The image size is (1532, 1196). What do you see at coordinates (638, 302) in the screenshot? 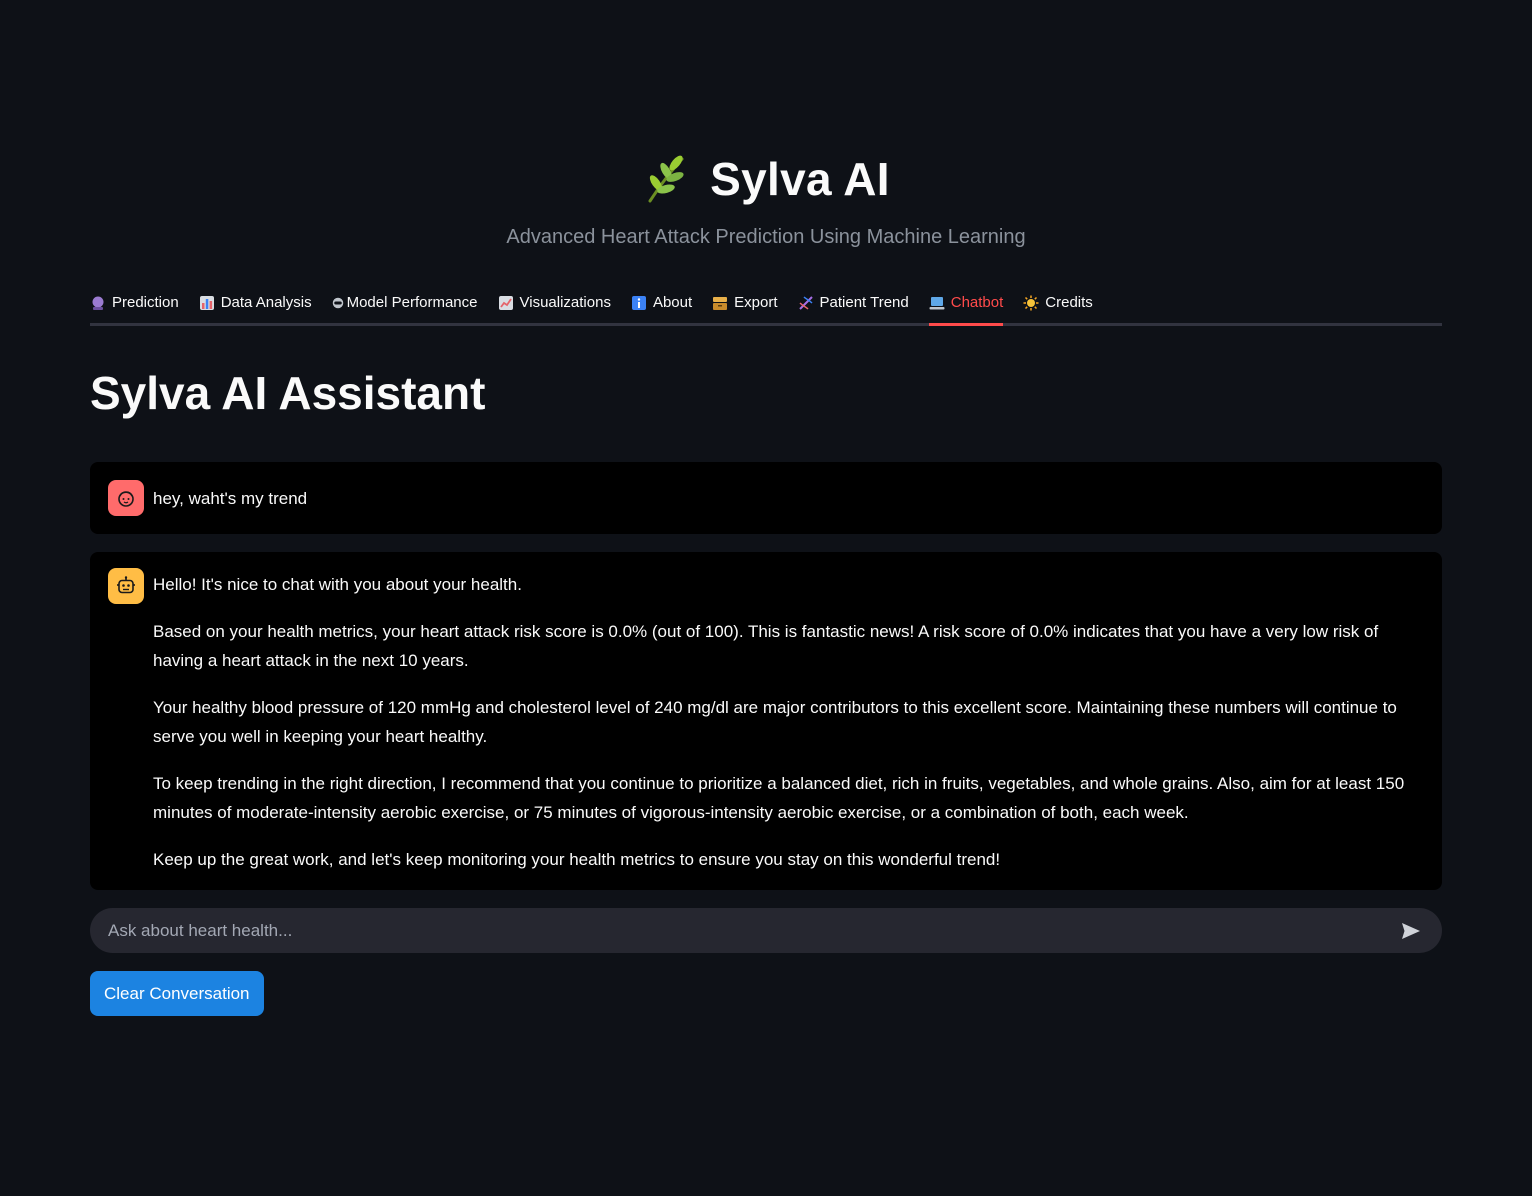
I see `info-icon` at bounding box center [638, 302].